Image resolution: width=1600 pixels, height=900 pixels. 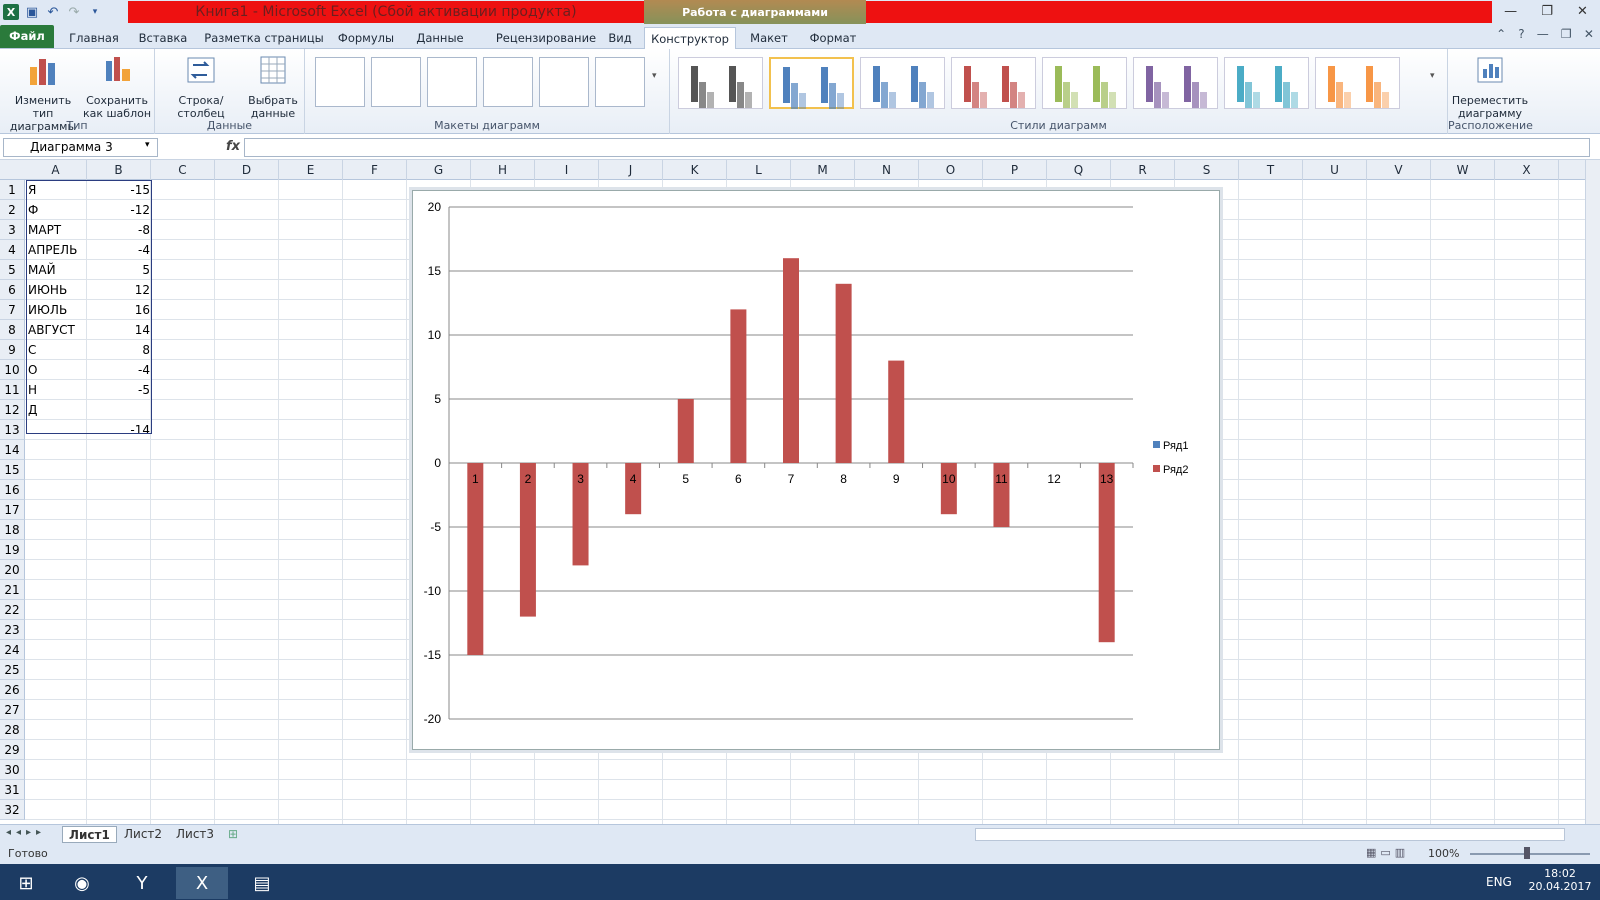 I want to click on switch-row-column-button: Строка/столбец, so click(x=201, y=86).